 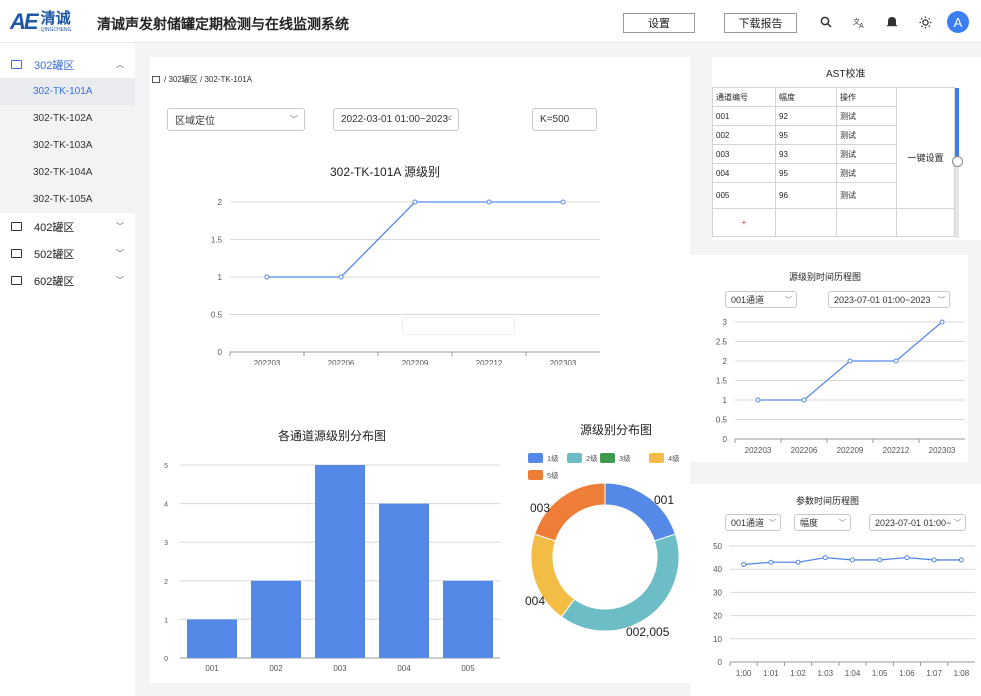 I want to click on param-select-value: 幅度, so click(x=809, y=523).